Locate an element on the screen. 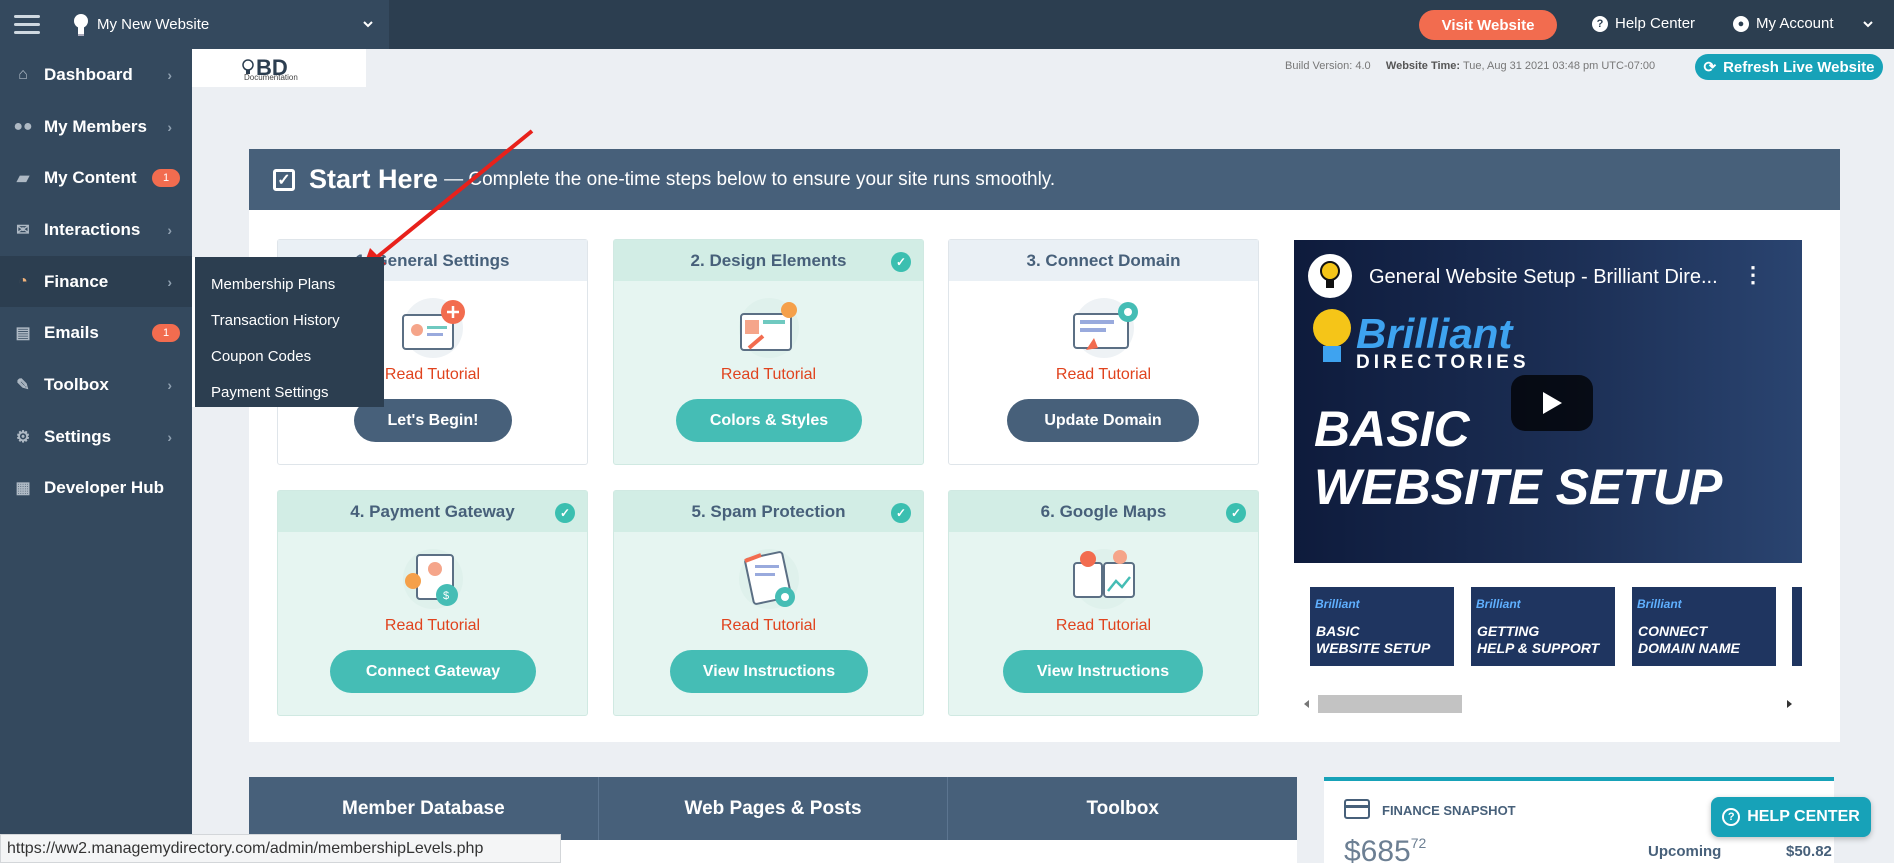 This screenshot has height=863, width=1894. visit-website-button: Visit Website is located at coordinates (1488, 25).